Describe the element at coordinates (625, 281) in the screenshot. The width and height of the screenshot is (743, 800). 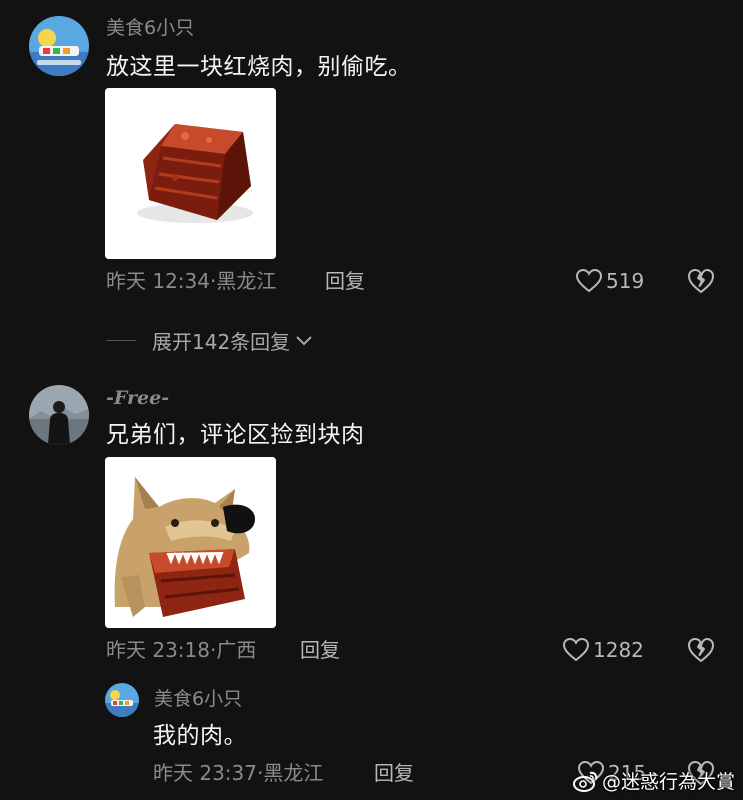
I see `like-count: 519` at that location.